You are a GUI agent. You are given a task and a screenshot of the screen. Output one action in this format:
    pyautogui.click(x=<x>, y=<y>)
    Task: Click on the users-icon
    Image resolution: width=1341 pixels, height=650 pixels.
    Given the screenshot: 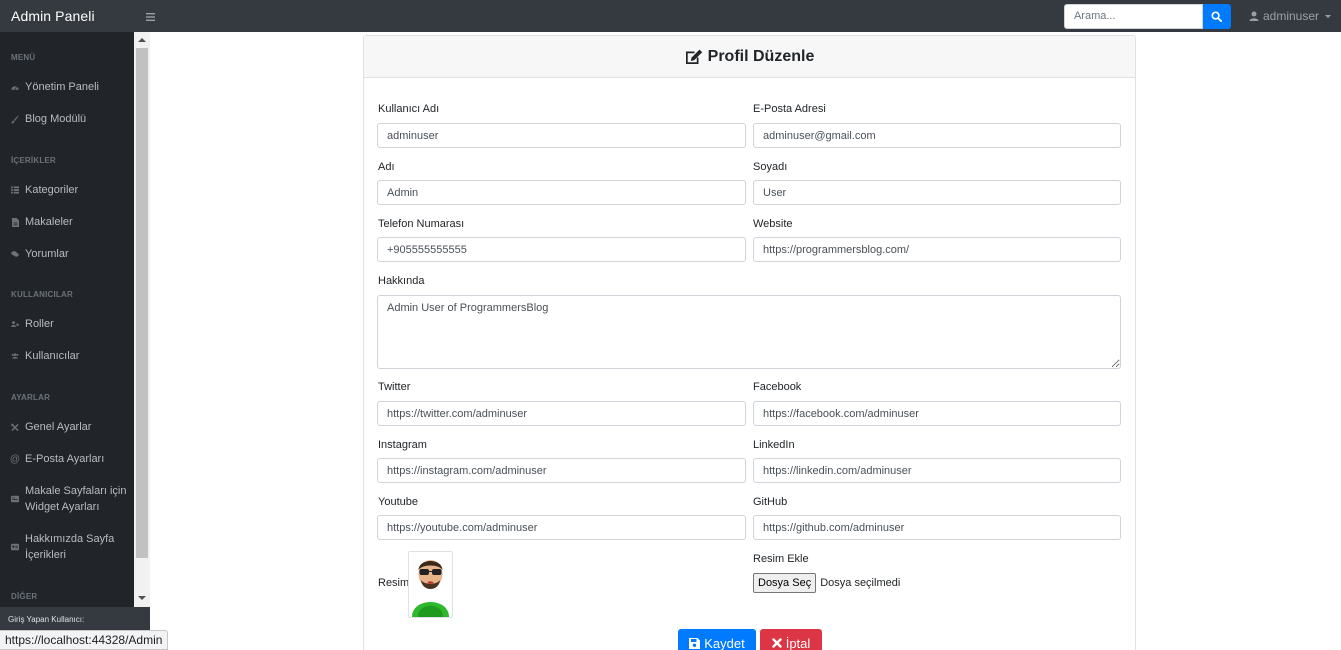 What is the action you would take?
    pyautogui.click(x=15, y=356)
    